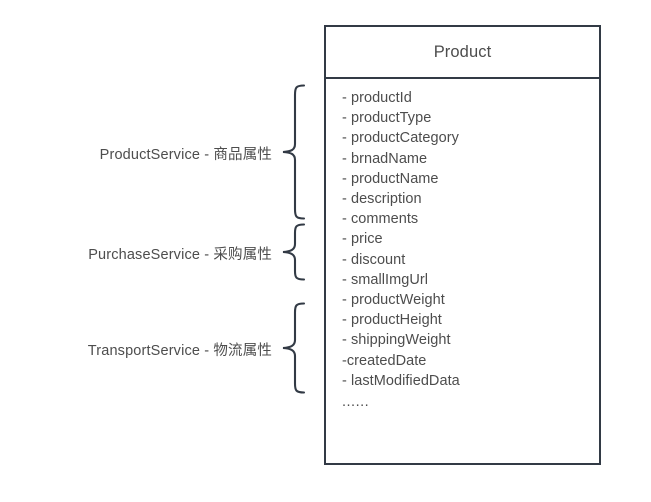 The width and height of the screenshot is (651, 502). Describe the element at coordinates (382, 199) in the screenshot. I see `attribute-row: - description` at that location.